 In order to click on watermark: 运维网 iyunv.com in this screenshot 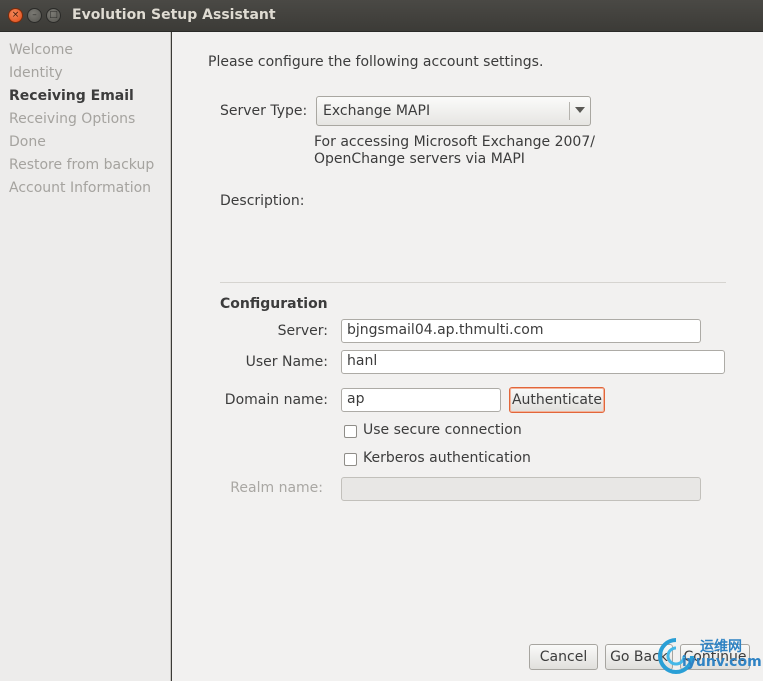, I will do `click(709, 655)`.